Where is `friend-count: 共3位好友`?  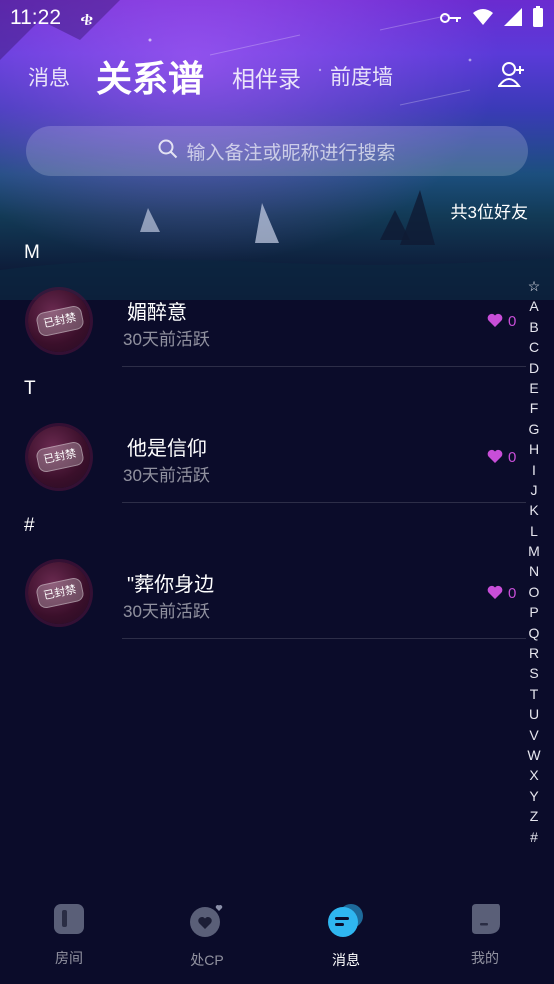
friend-count: 共3位好友 is located at coordinates (489, 212).